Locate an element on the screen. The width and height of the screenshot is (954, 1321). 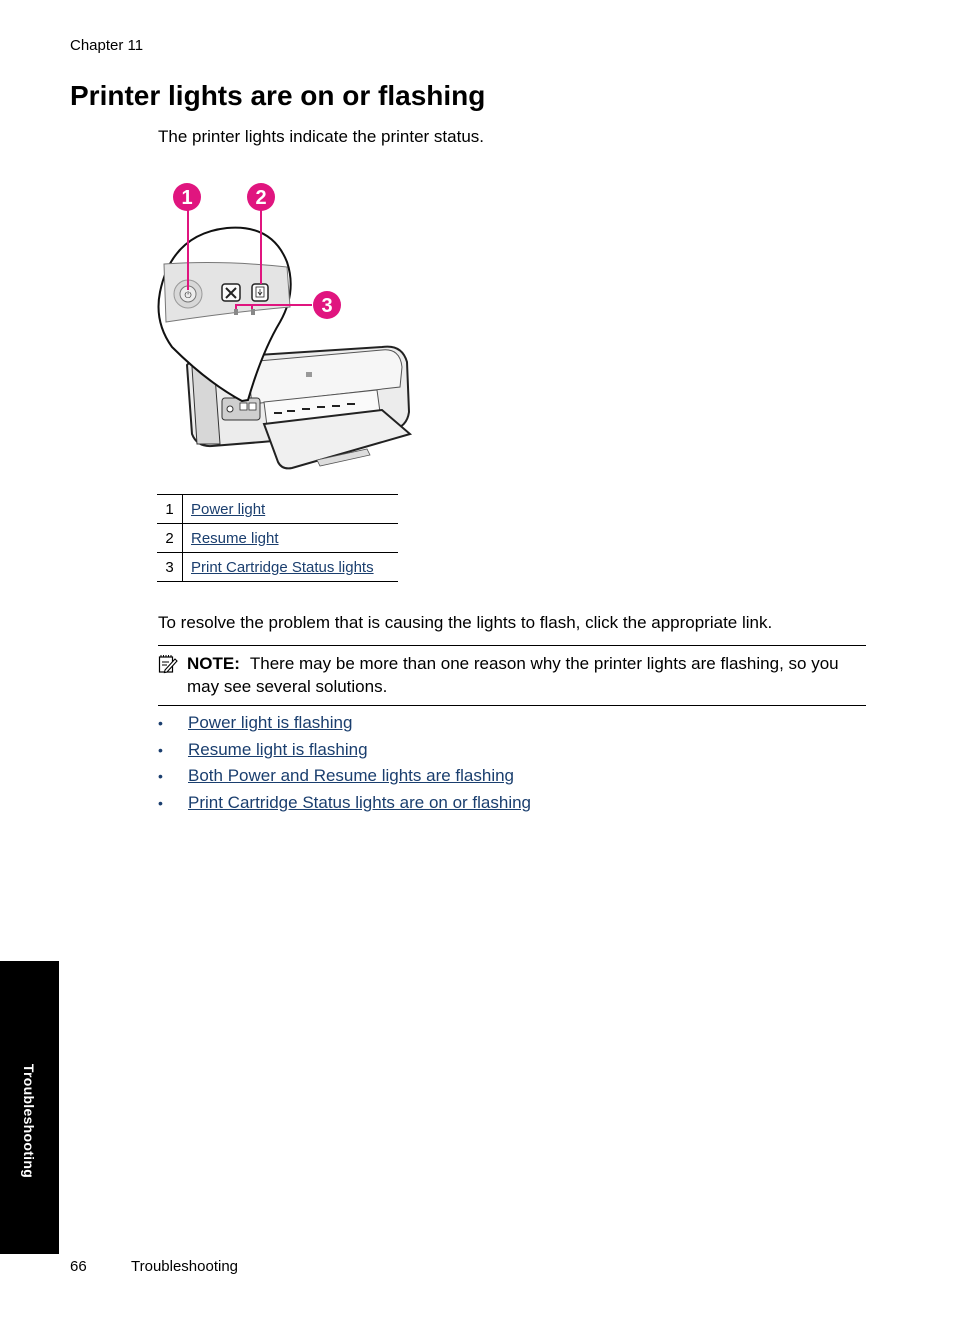
legend-number: 2 is located at coordinates (170, 538).